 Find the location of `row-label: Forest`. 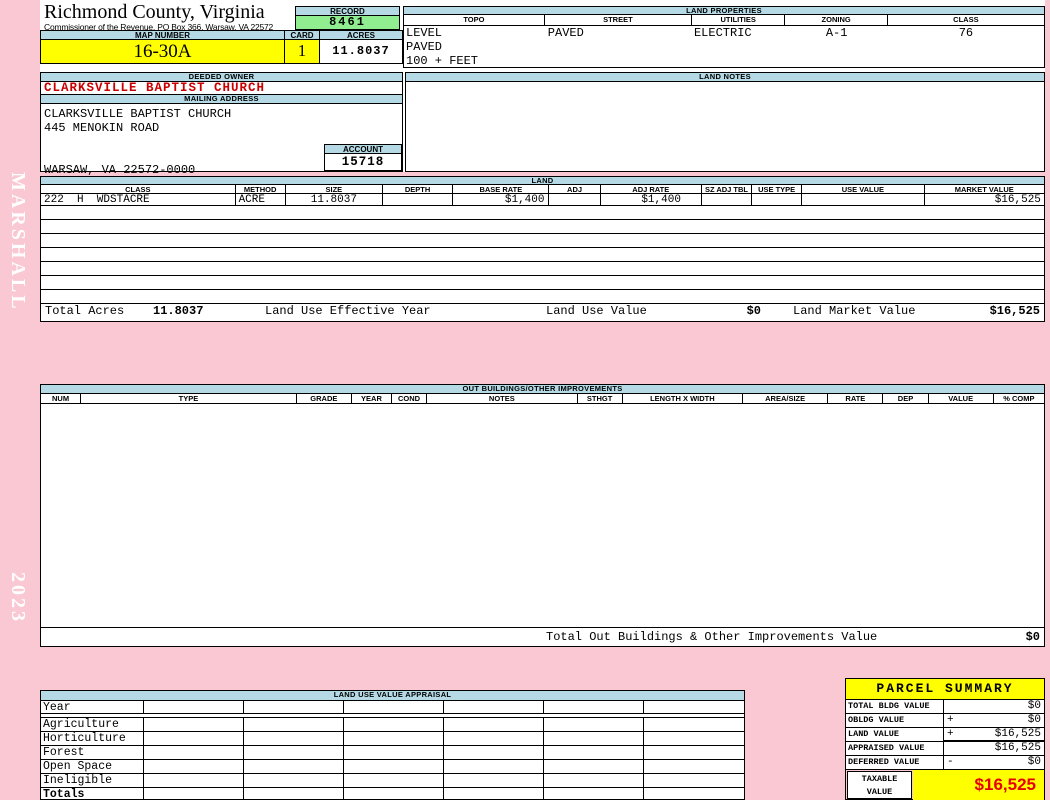

row-label: Forest is located at coordinates (92, 752).